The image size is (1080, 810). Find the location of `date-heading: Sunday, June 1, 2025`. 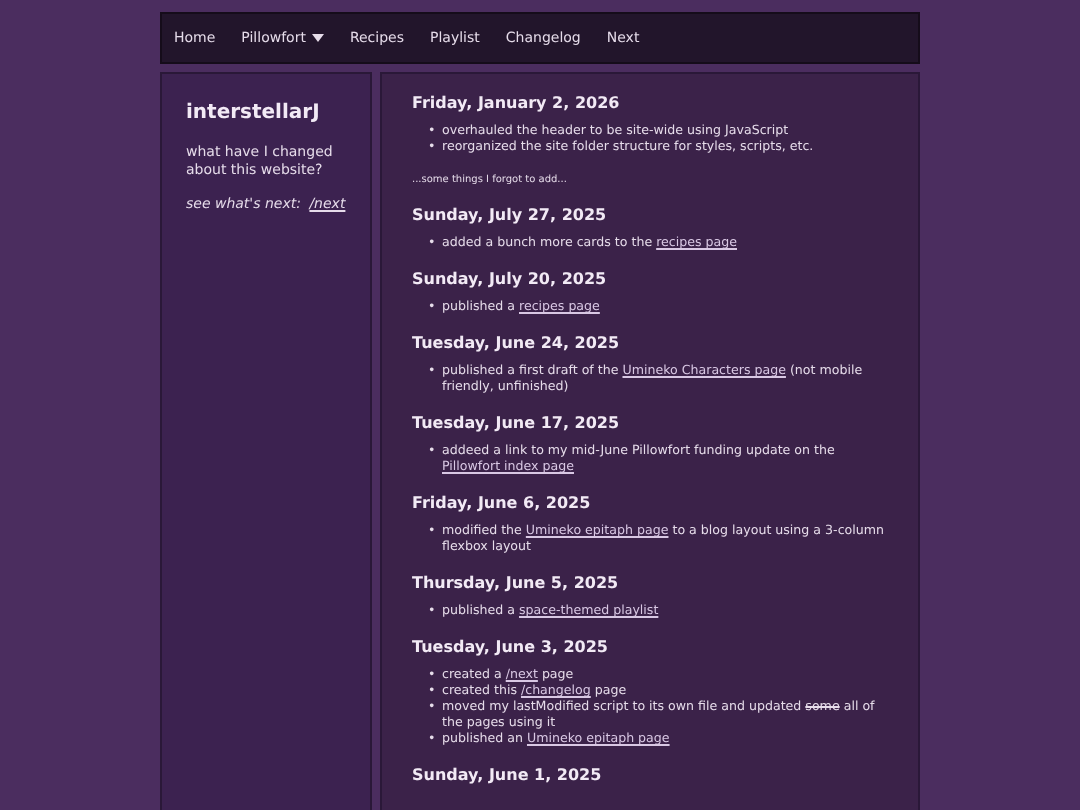

date-heading: Sunday, June 1, 2025 is located at coordinates (508, 776).